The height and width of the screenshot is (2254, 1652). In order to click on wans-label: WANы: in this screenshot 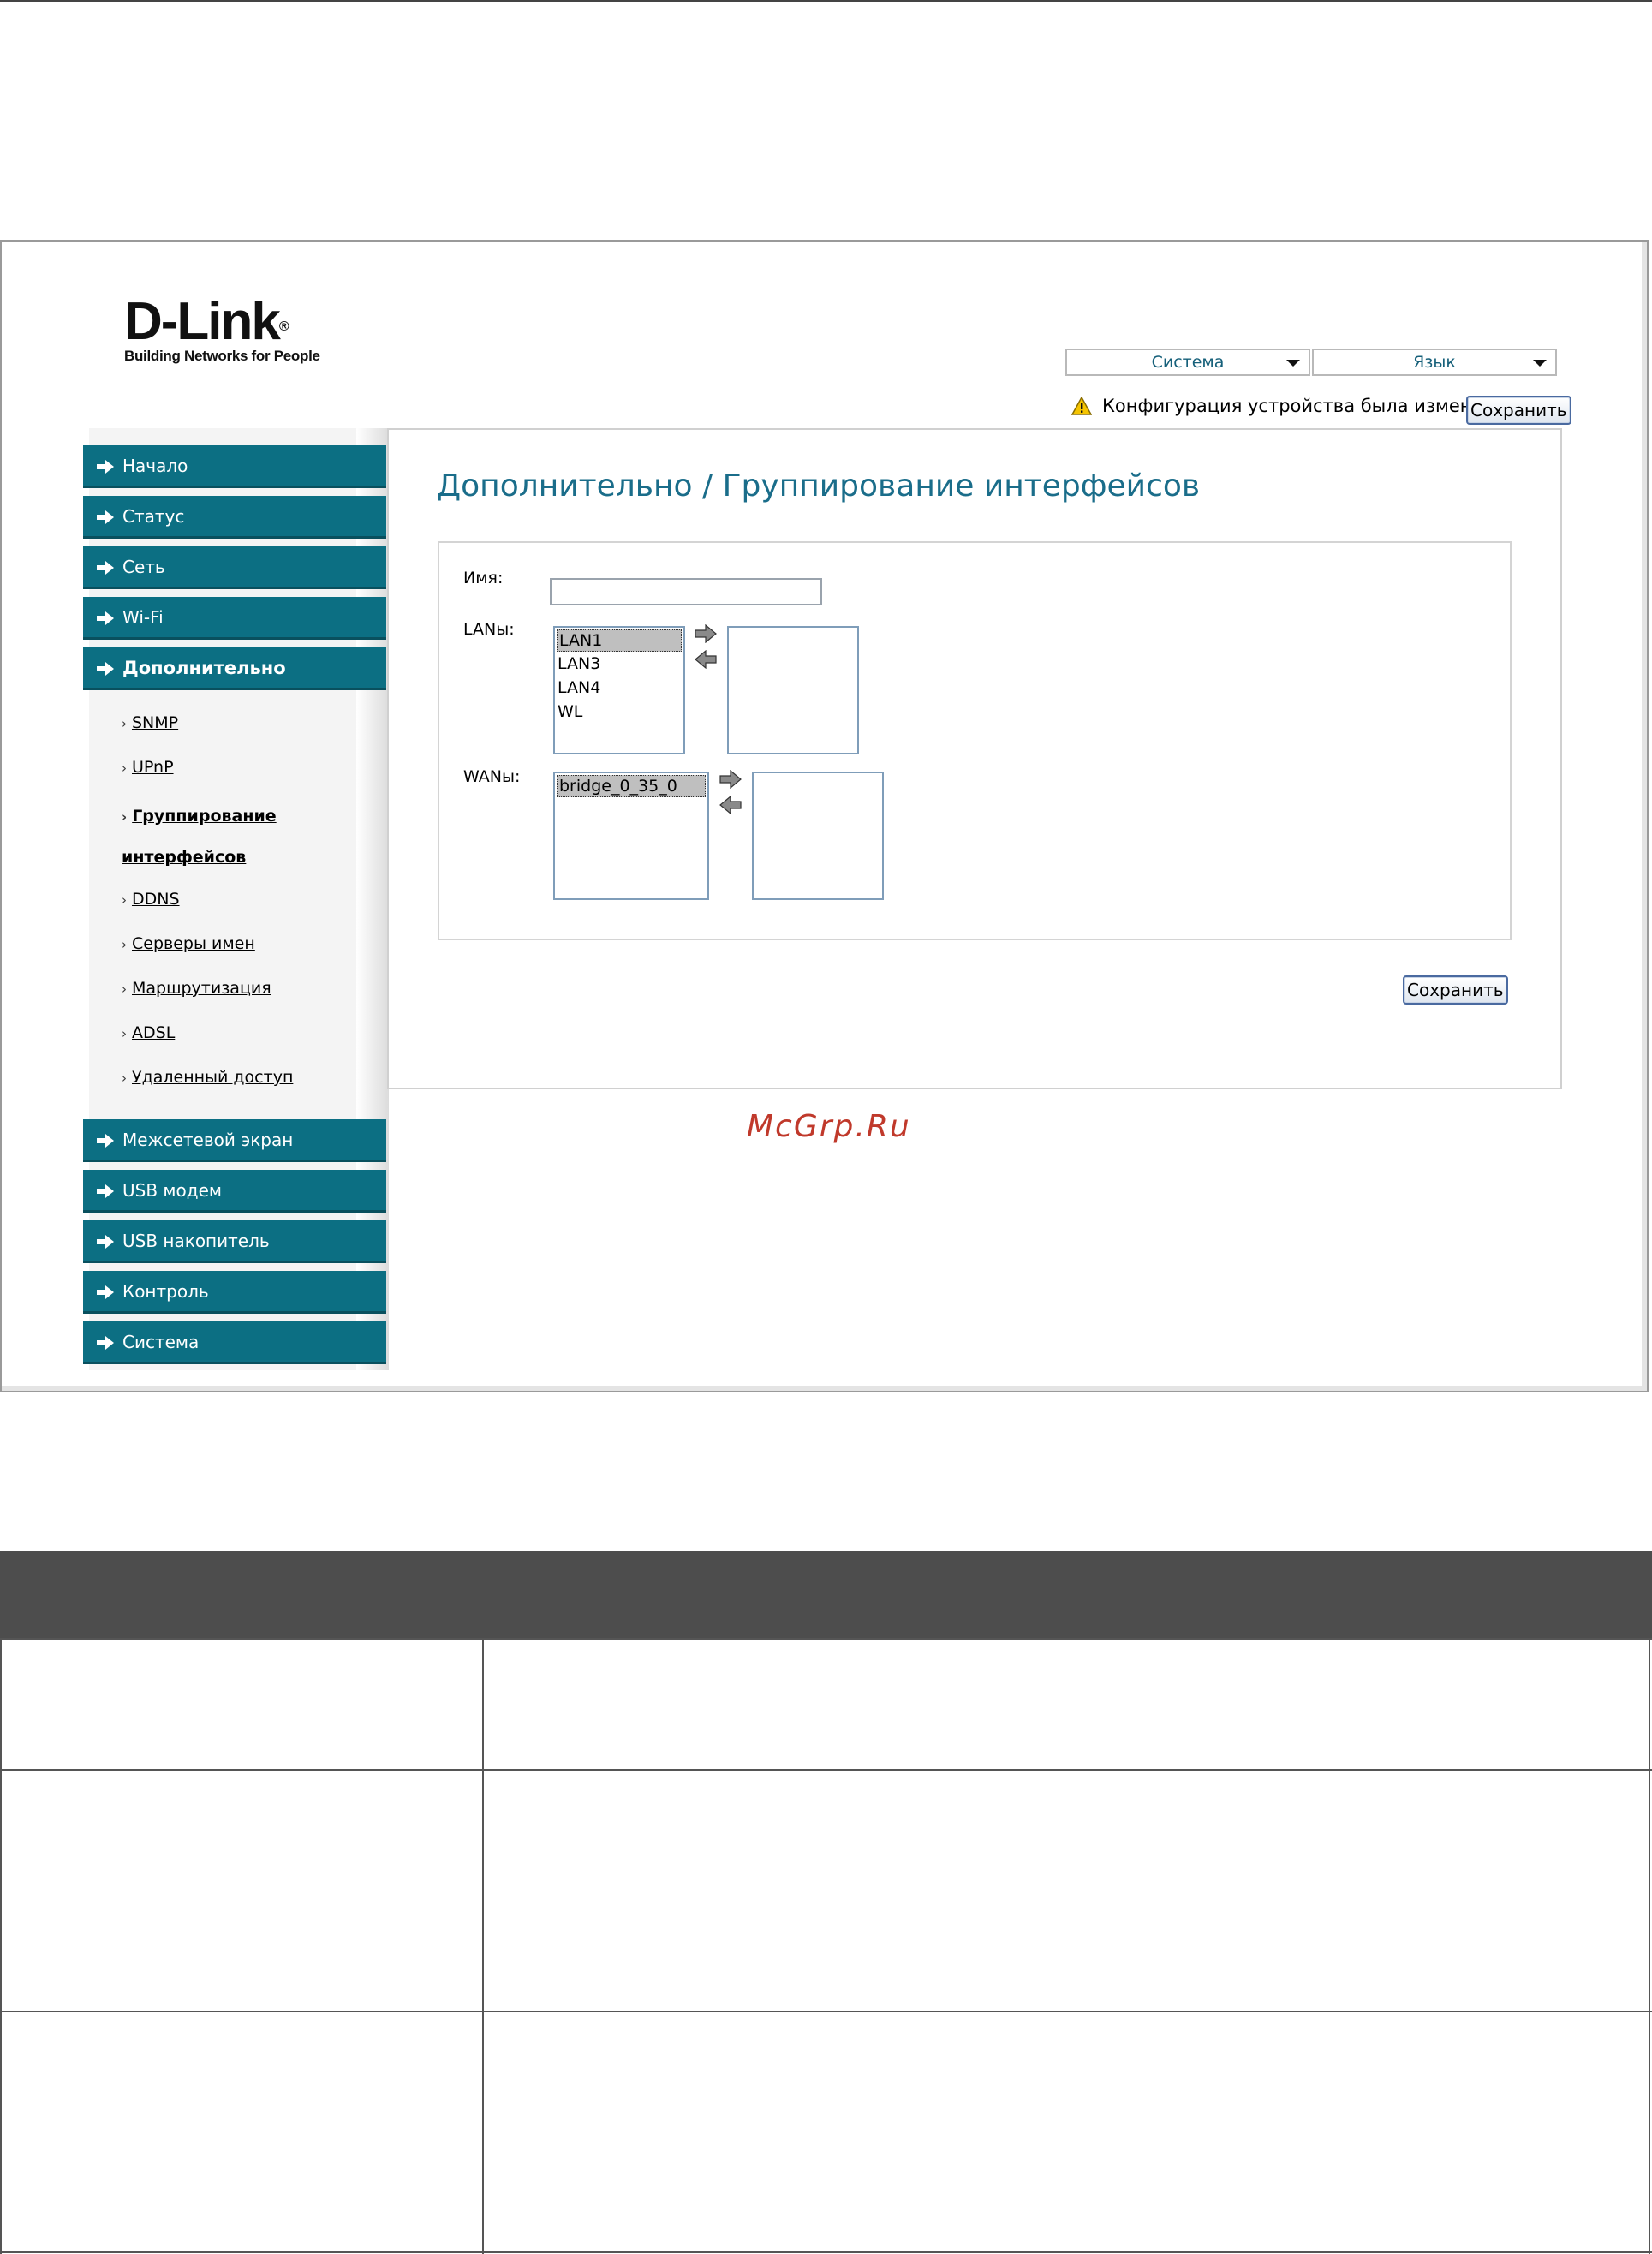, I will do `click(492, 777)`.